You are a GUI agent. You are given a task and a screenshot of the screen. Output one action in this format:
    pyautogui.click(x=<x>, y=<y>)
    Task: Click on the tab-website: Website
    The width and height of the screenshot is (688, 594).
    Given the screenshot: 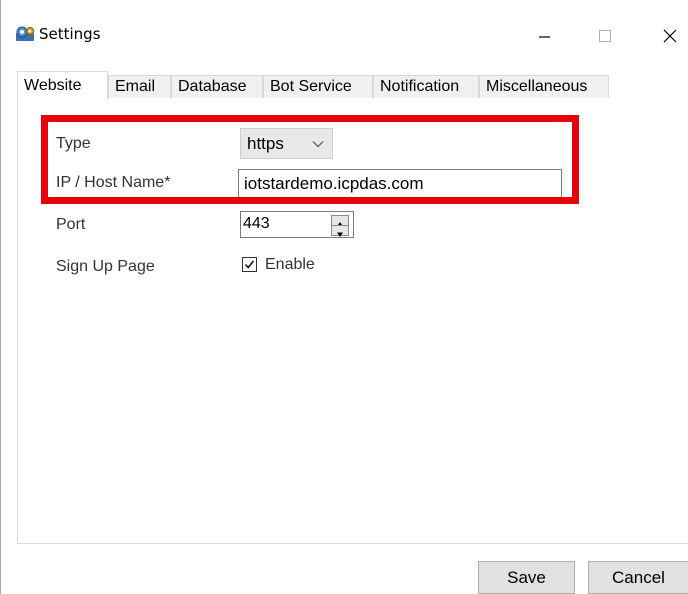 What is the action you would take?
    pyautogui.click(x=62, y=85)
    